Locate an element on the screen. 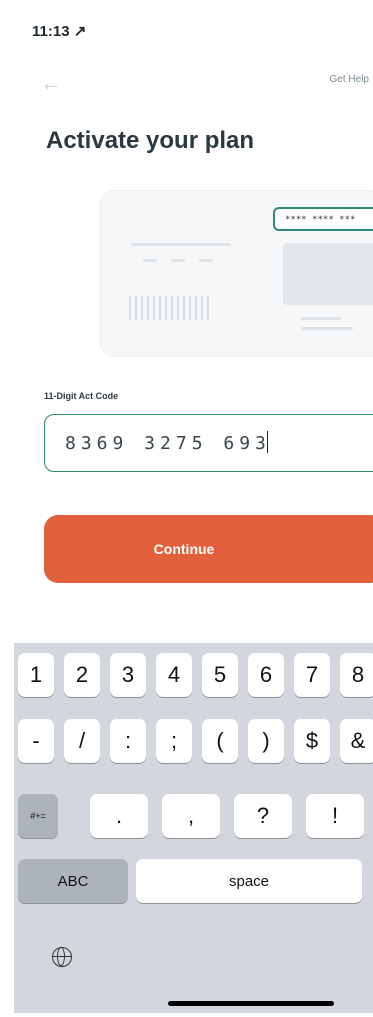  continue-label: Continue is located at coordinates (184, 549).